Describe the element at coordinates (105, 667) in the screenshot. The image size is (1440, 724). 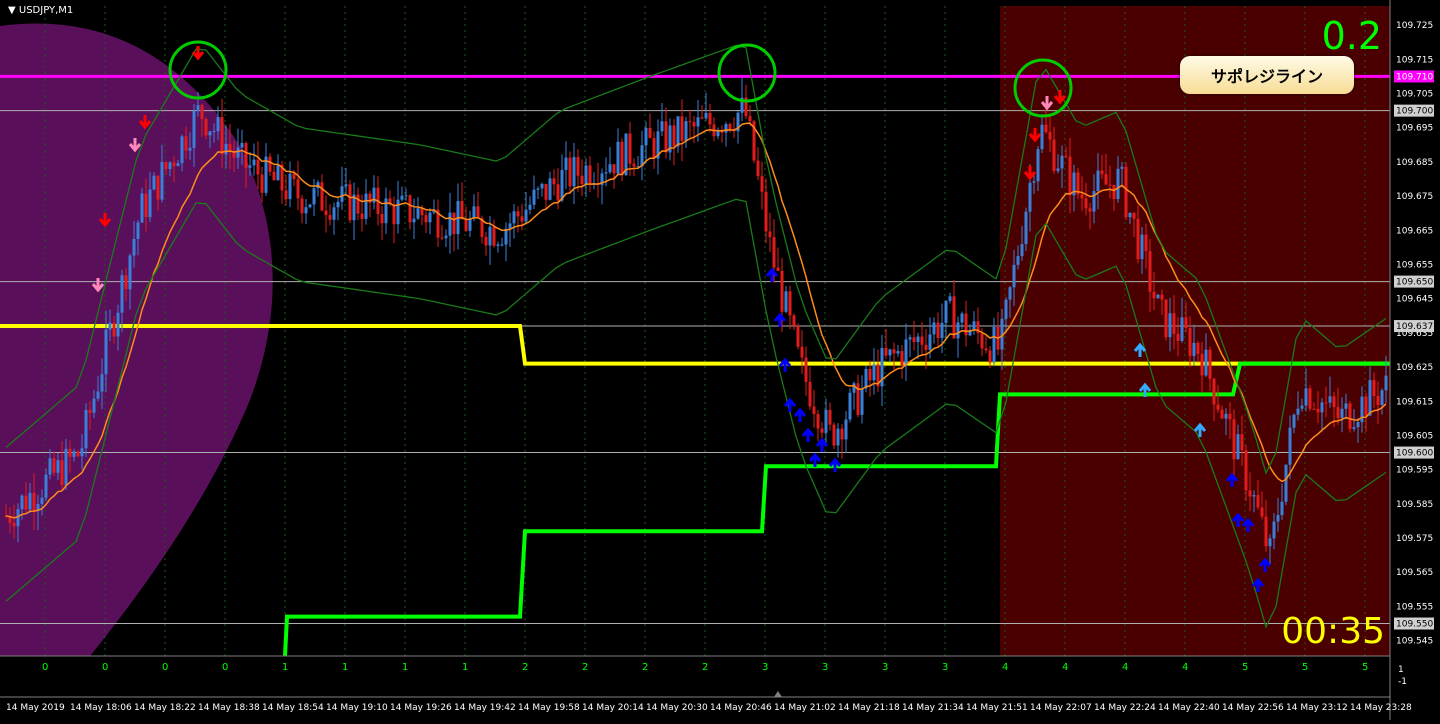
I see `indicator-value: 0` at that location.